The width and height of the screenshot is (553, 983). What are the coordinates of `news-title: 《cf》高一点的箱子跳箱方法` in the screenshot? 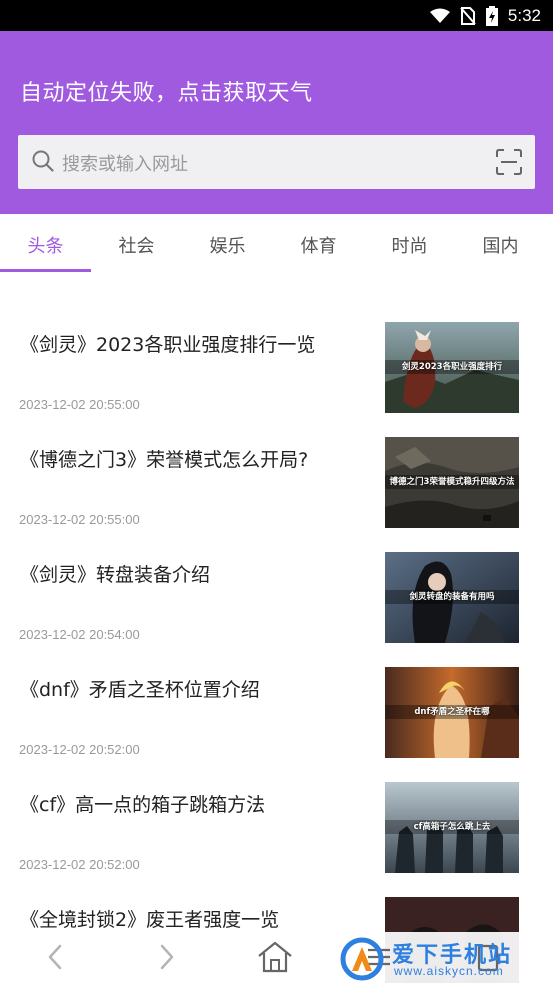 It's located at (143, 805).